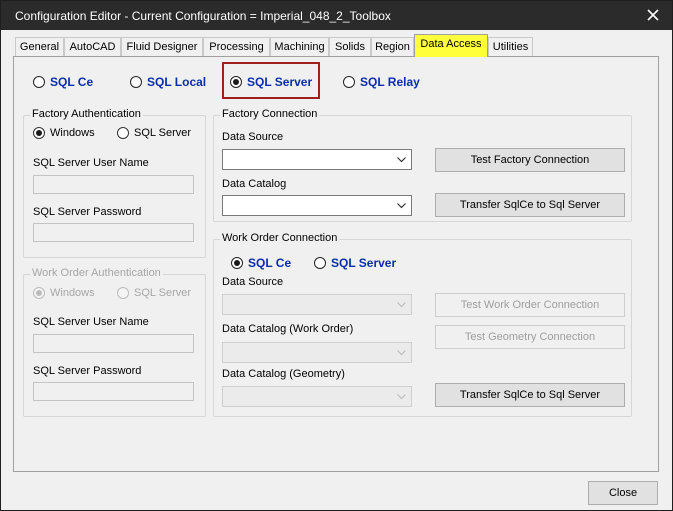 This screenshot has width=673, height=511. What do you see at coordinates (253, 282) in the screenshot?
I see `workorder-datasource-label: Data Source` at bounding box center [253, 282].